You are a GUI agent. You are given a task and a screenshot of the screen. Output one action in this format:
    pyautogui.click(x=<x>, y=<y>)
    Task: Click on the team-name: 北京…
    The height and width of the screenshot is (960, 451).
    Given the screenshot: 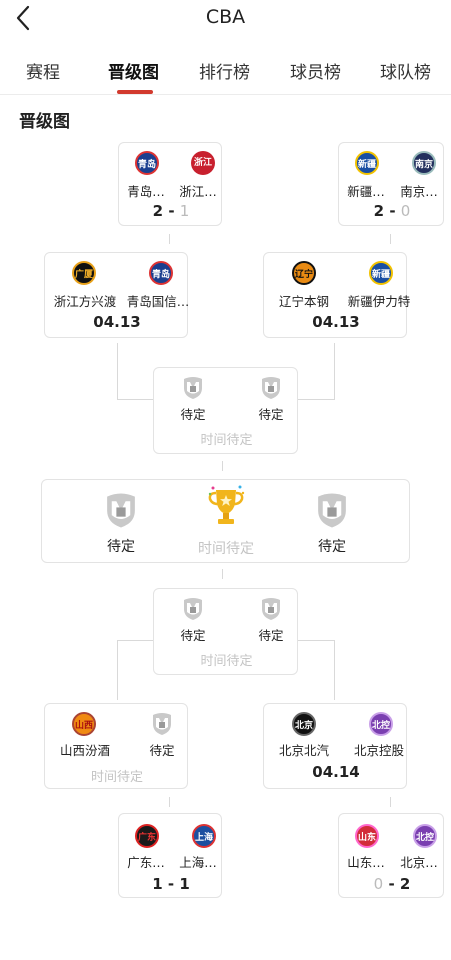 What is the action you would take?
    pyautogui.click(x=419, y=862)
    